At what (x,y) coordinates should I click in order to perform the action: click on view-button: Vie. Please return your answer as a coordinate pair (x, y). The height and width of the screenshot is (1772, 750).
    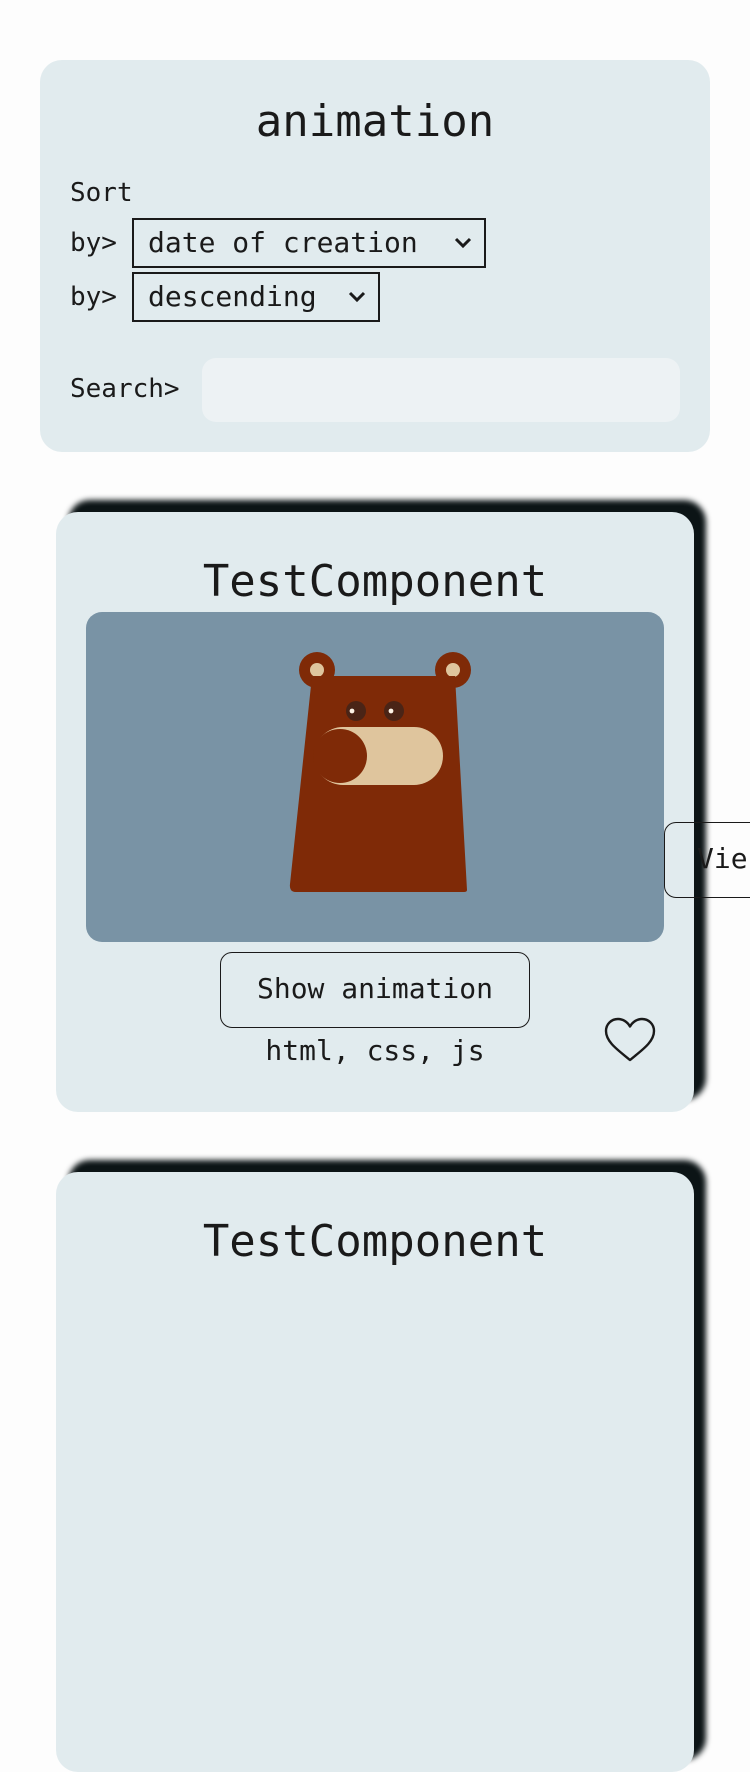
    Looking at the image, I should click on (707, 860).